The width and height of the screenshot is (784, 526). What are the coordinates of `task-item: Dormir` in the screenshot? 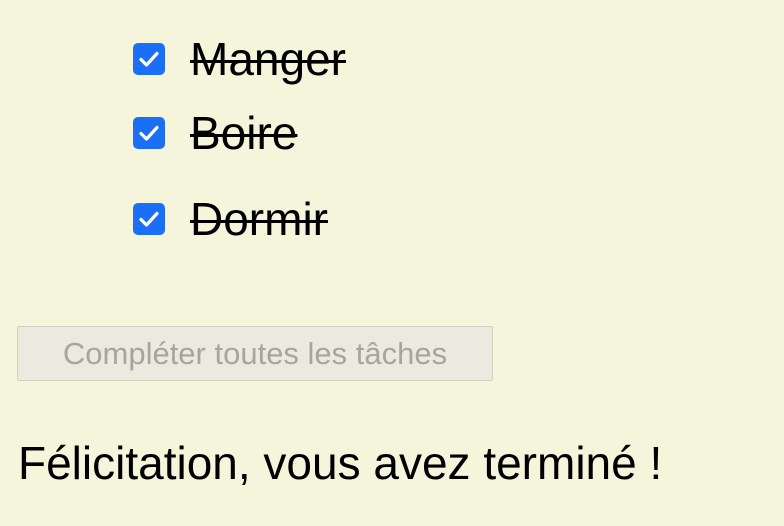 It's located at (239, 219).